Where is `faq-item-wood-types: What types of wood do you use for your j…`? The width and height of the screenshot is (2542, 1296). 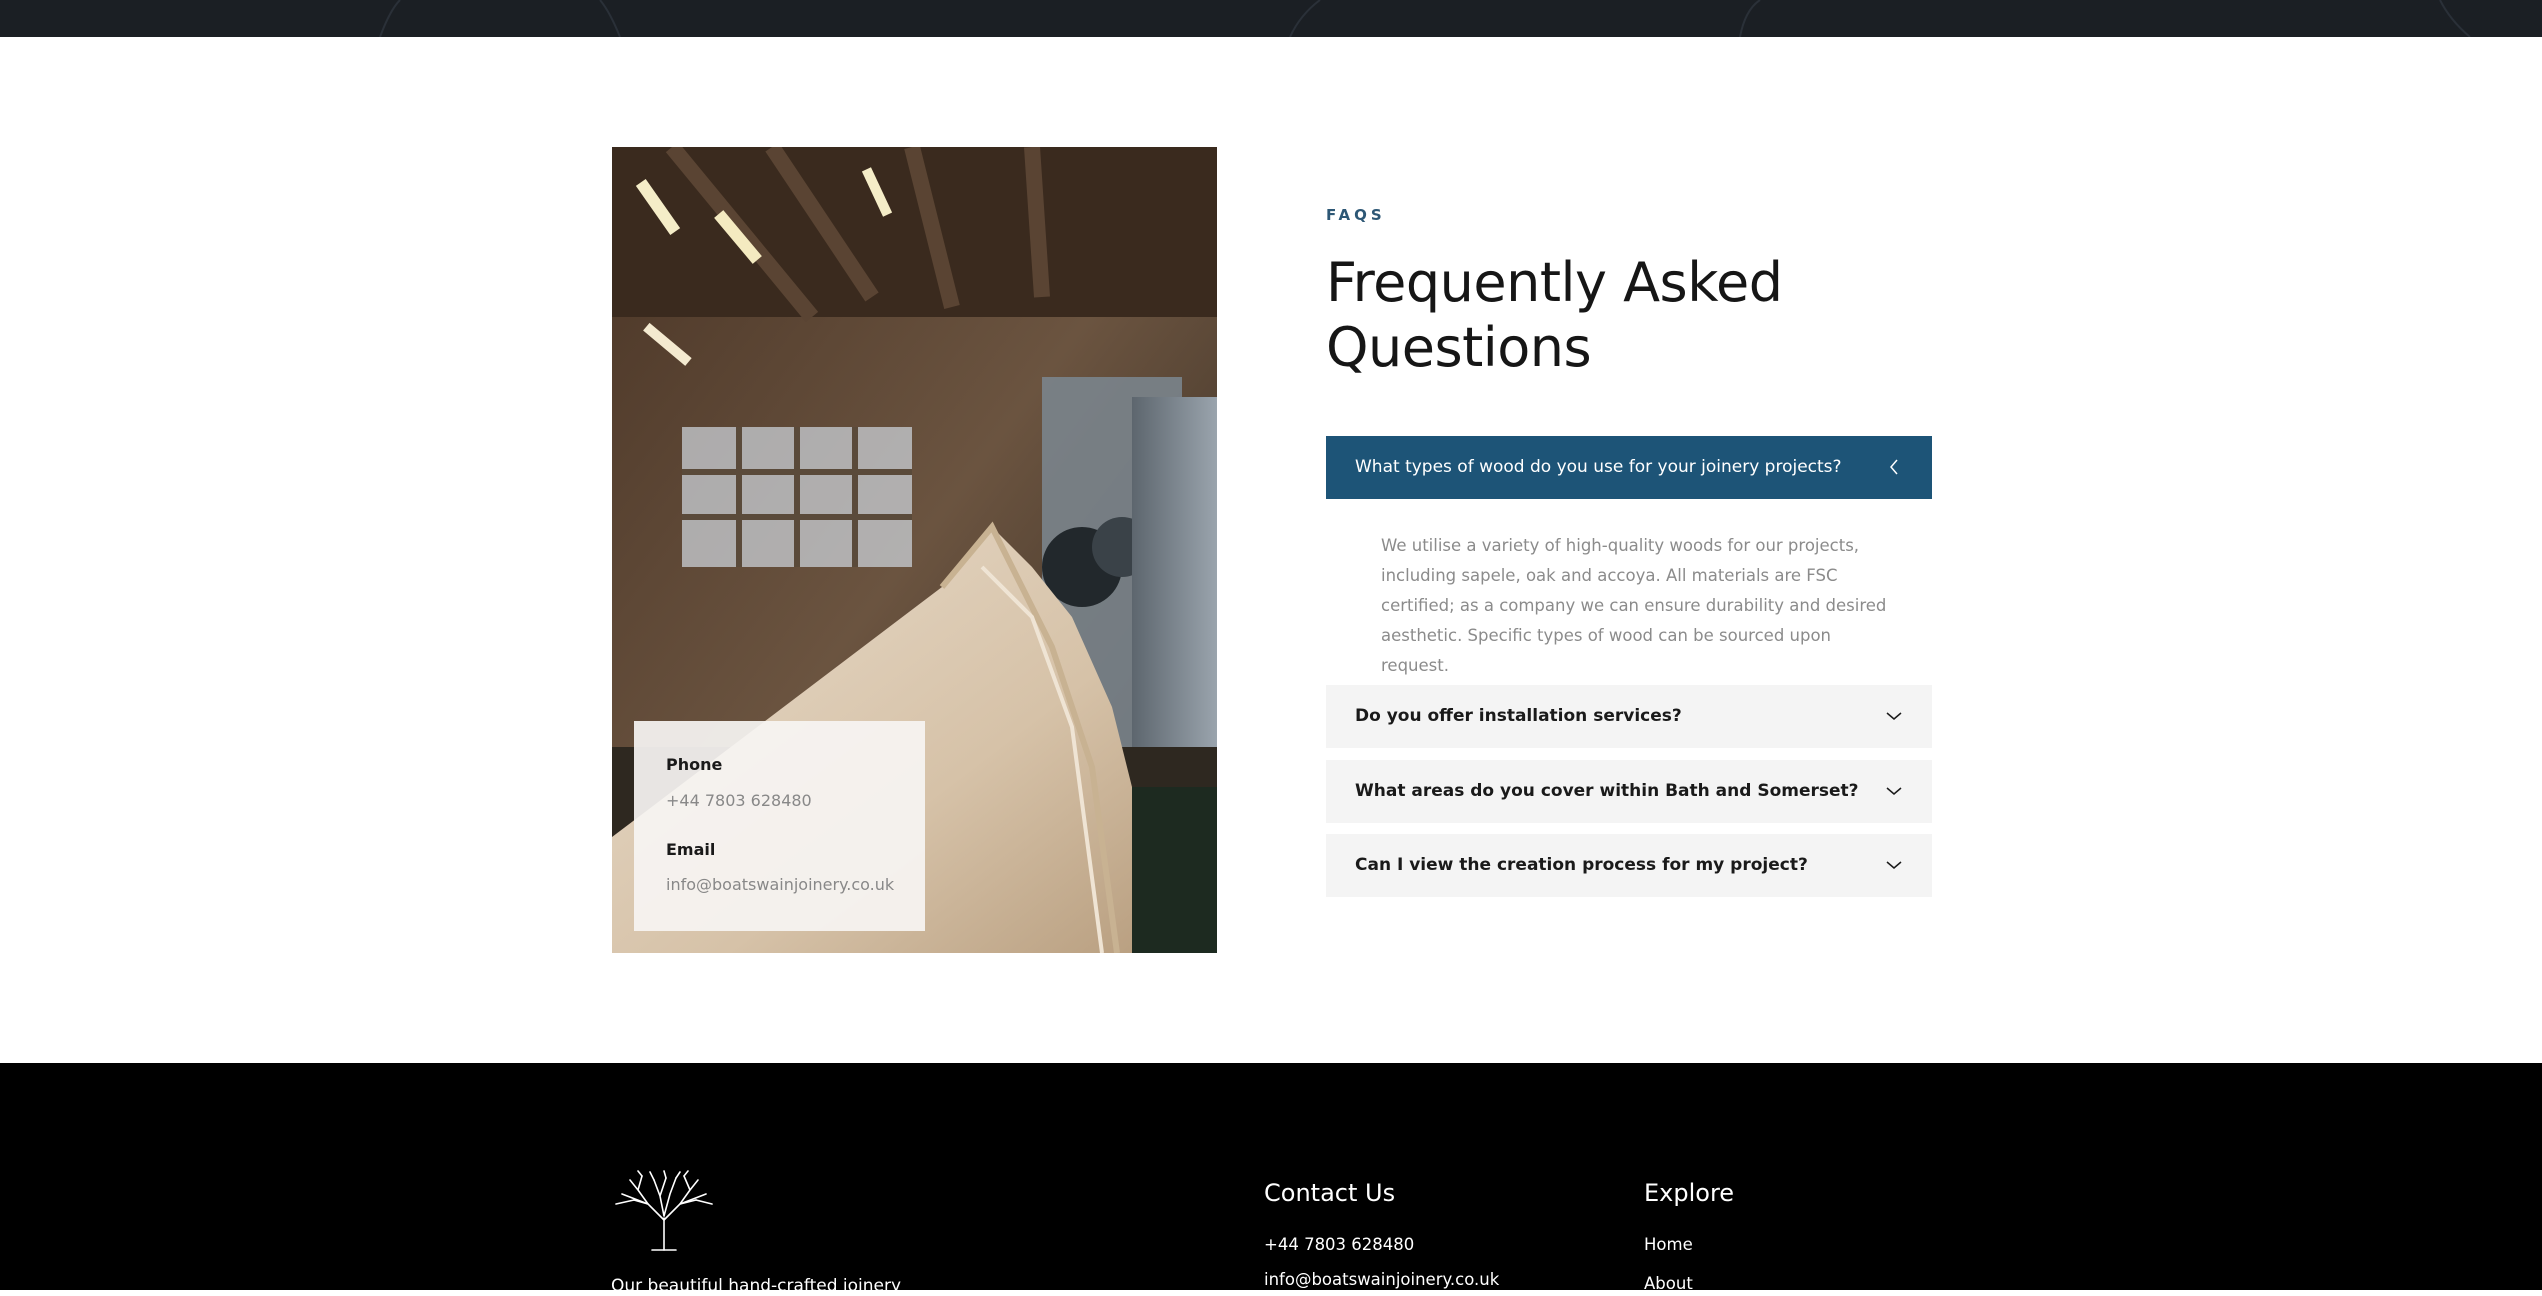 faq-item-wood-types: What types of wood do you use for your j… is located at coordinates (1629, 467).